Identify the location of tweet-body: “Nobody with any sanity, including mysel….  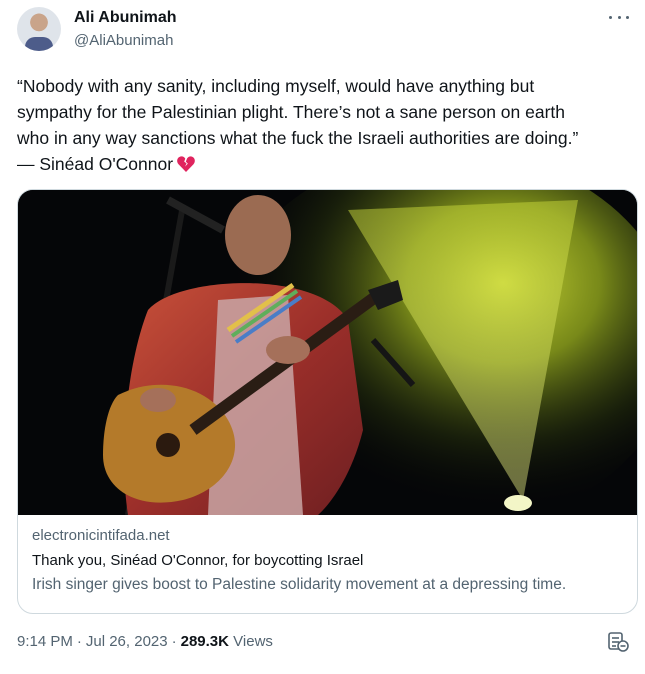
(298, 125).